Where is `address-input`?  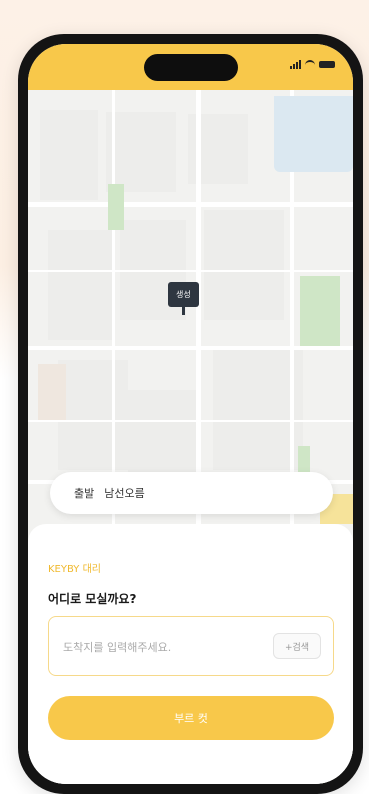 address-input is located at coordinates (163, 647).